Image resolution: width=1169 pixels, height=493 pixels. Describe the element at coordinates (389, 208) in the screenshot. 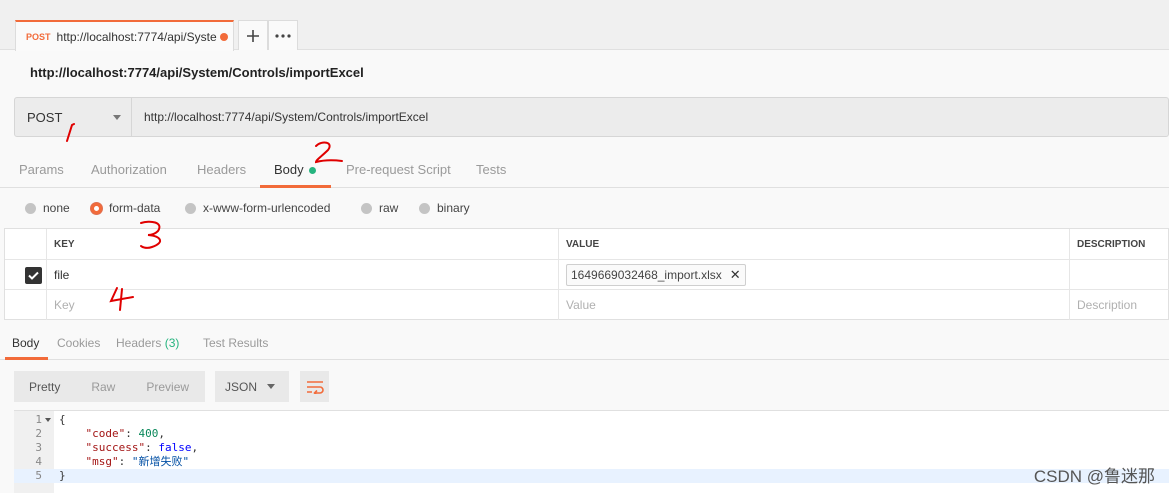

I see `radio-label: raw` at that location.